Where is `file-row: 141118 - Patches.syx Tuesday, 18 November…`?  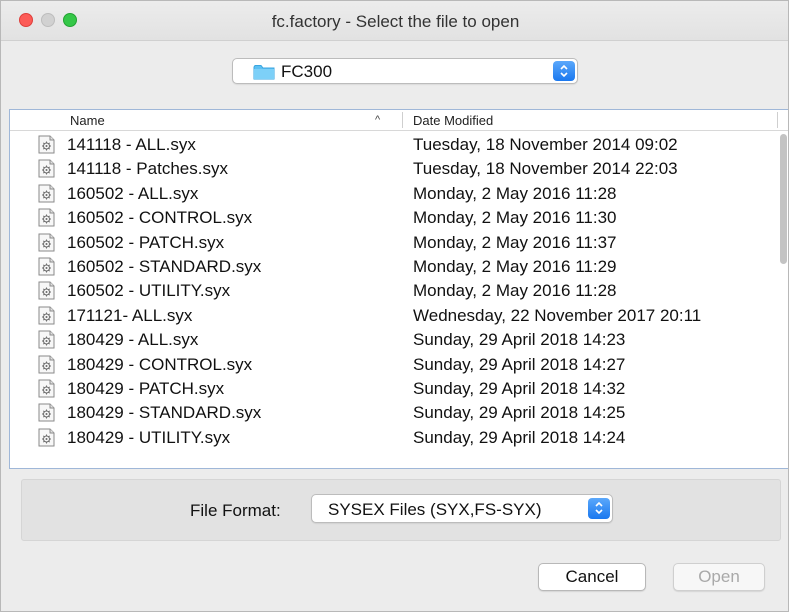 file-row: 141118 - Patches.syx Tuesday, 18 November… is located at coordinates (390, 169).